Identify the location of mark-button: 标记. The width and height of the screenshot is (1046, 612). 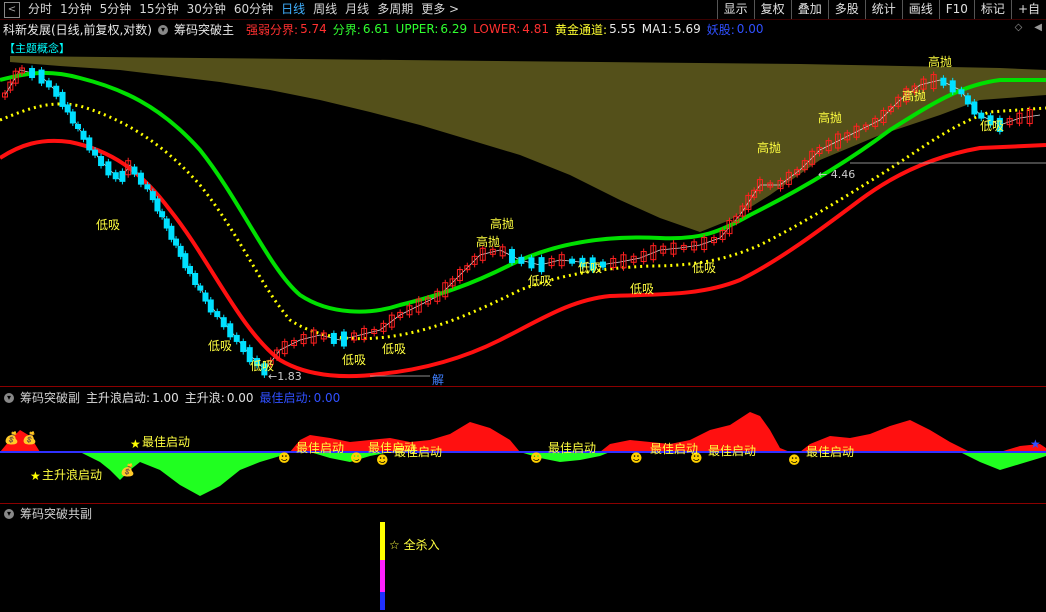
(992, 9).